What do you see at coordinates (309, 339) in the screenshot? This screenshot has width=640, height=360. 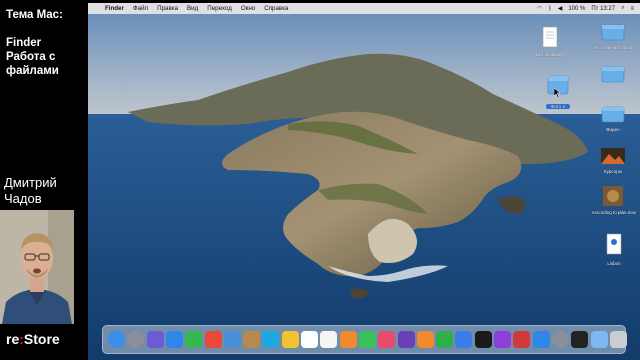 I see `dock-calendar-icon` at bounding box center [309, 339].